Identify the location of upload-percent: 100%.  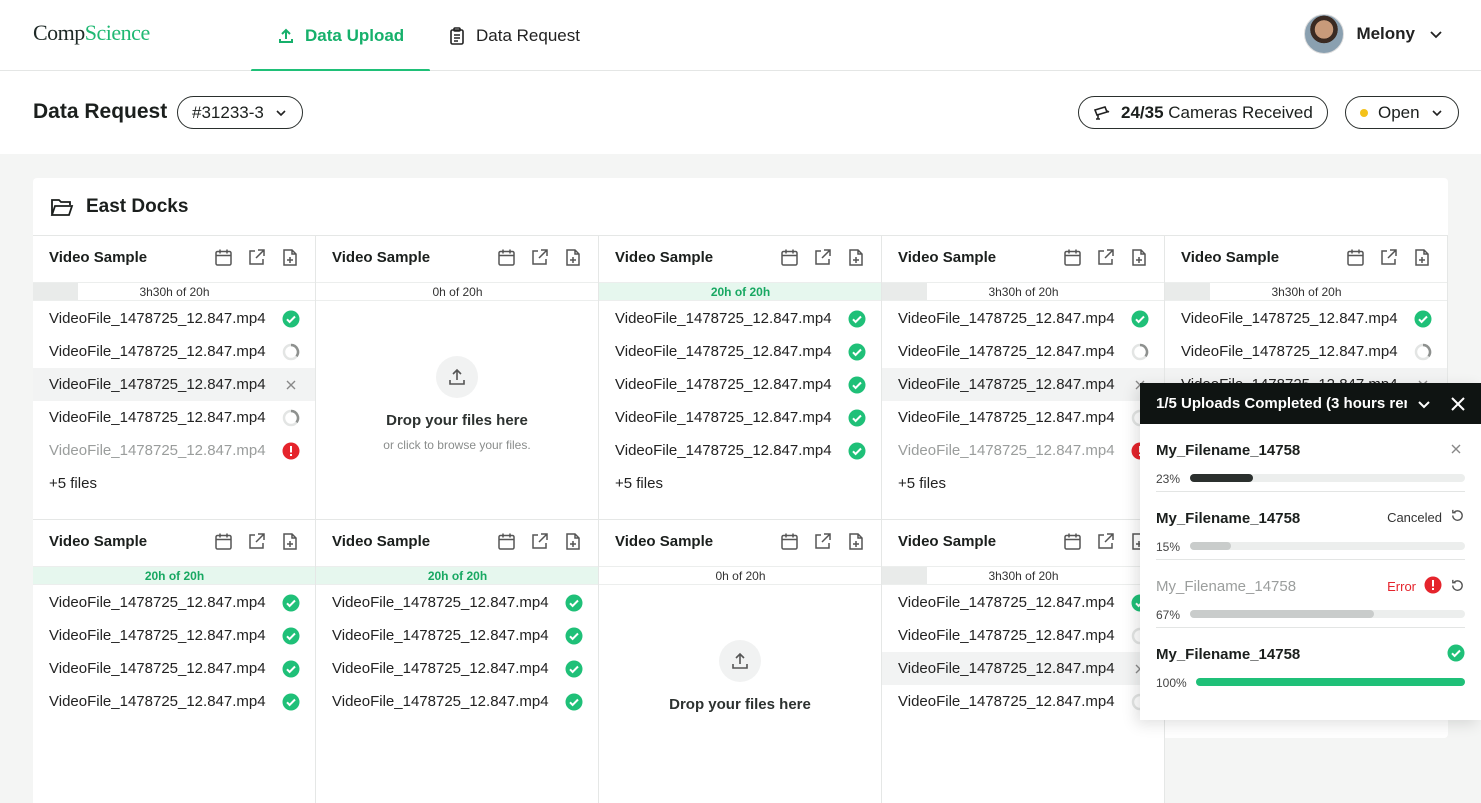
(1171, 683).